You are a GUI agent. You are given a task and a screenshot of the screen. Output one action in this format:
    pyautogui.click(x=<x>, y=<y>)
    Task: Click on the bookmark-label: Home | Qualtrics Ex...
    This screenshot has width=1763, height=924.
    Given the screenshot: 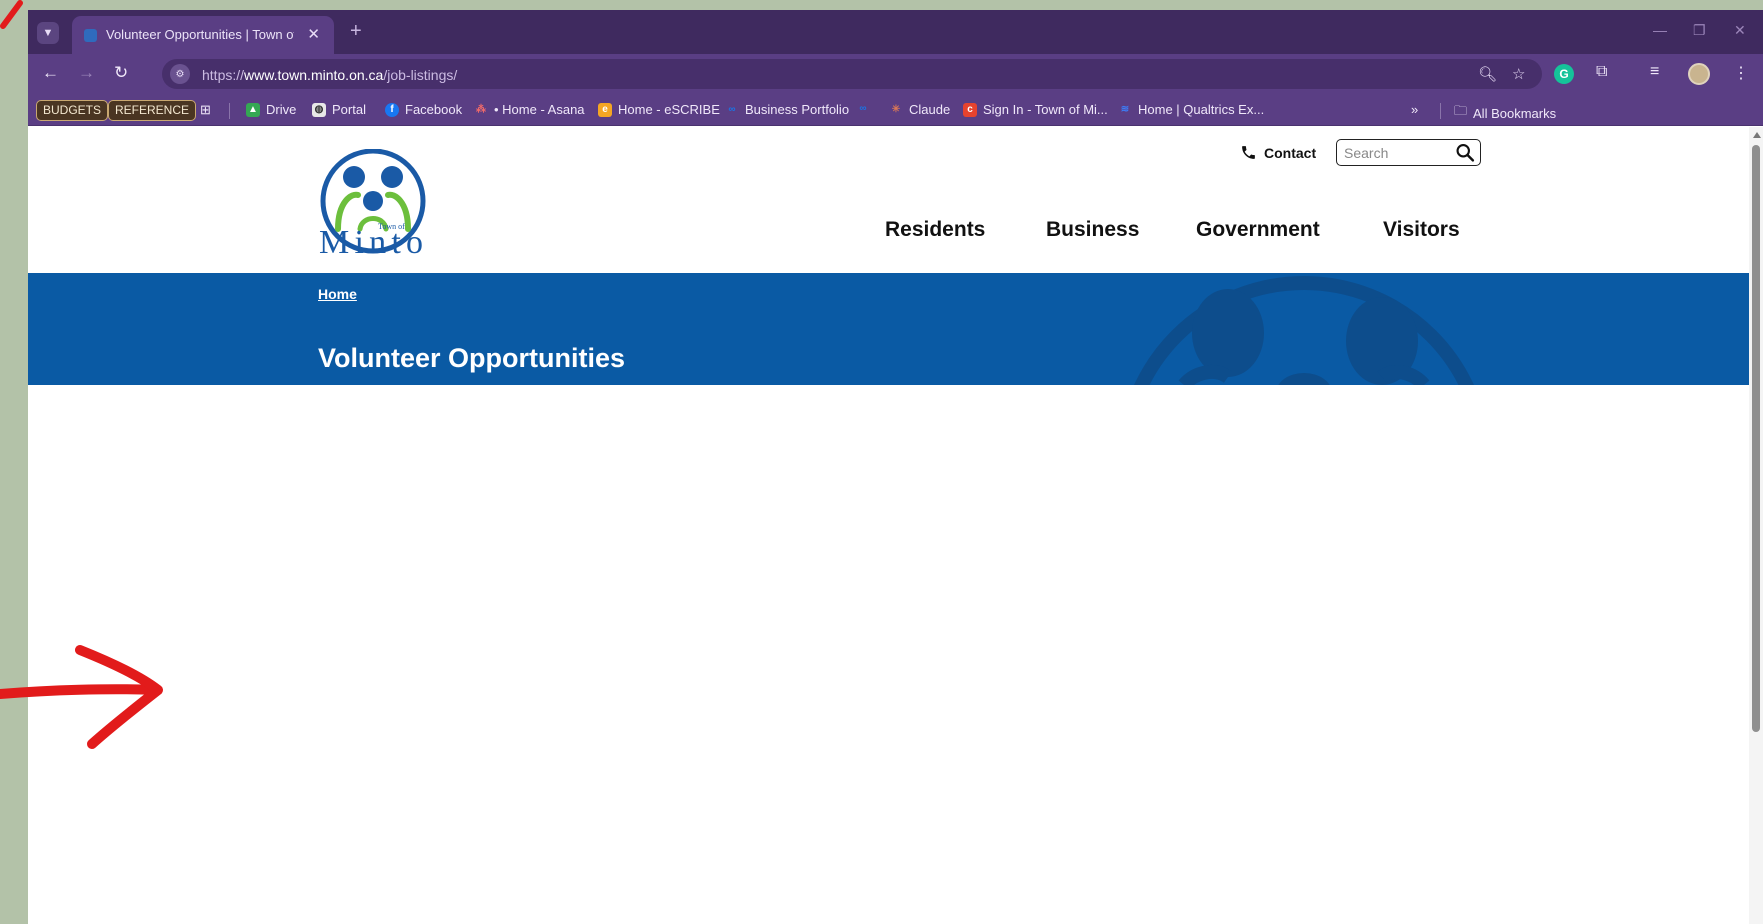 What is the action you would take?
    pyautogui.click(x=1201, y=109)
    